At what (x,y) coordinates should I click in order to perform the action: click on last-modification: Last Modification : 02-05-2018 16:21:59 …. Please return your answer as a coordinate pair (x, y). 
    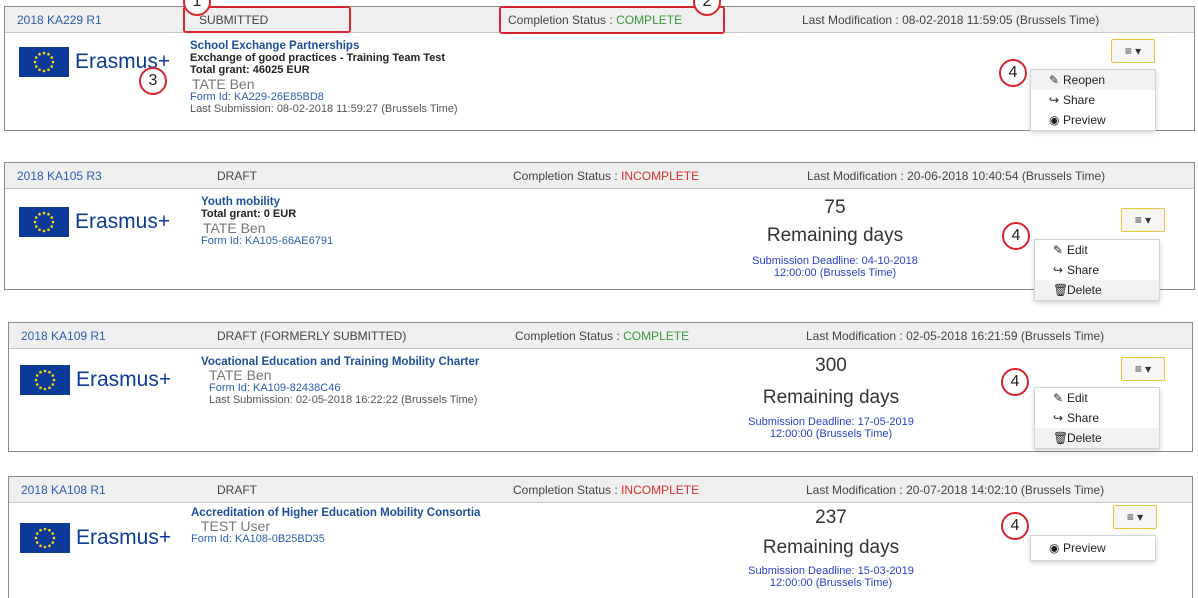
    Looking at the image, I should click on (955, 336).